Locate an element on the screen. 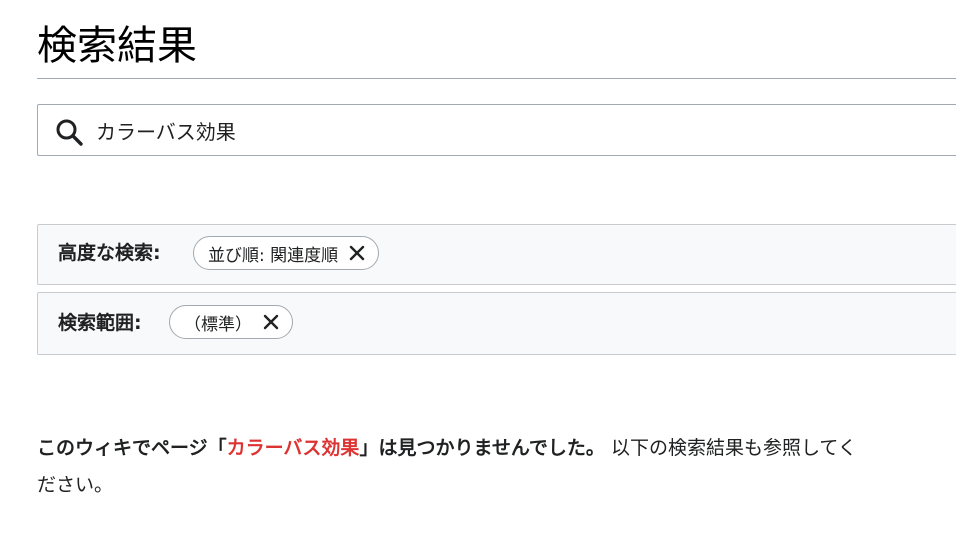 This screenshot has height=543, width=956. search-scope-chip-label: （標準） is located at coordinates (218, 324).